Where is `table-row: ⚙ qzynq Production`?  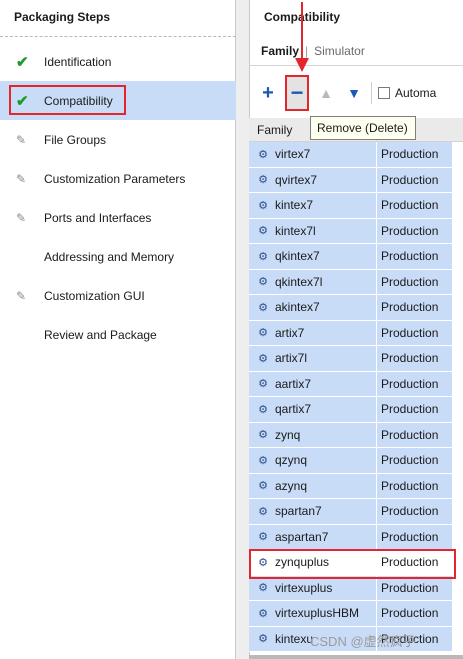
table-row: ⚙ qzynq Production is located at coordinates (356, 461).